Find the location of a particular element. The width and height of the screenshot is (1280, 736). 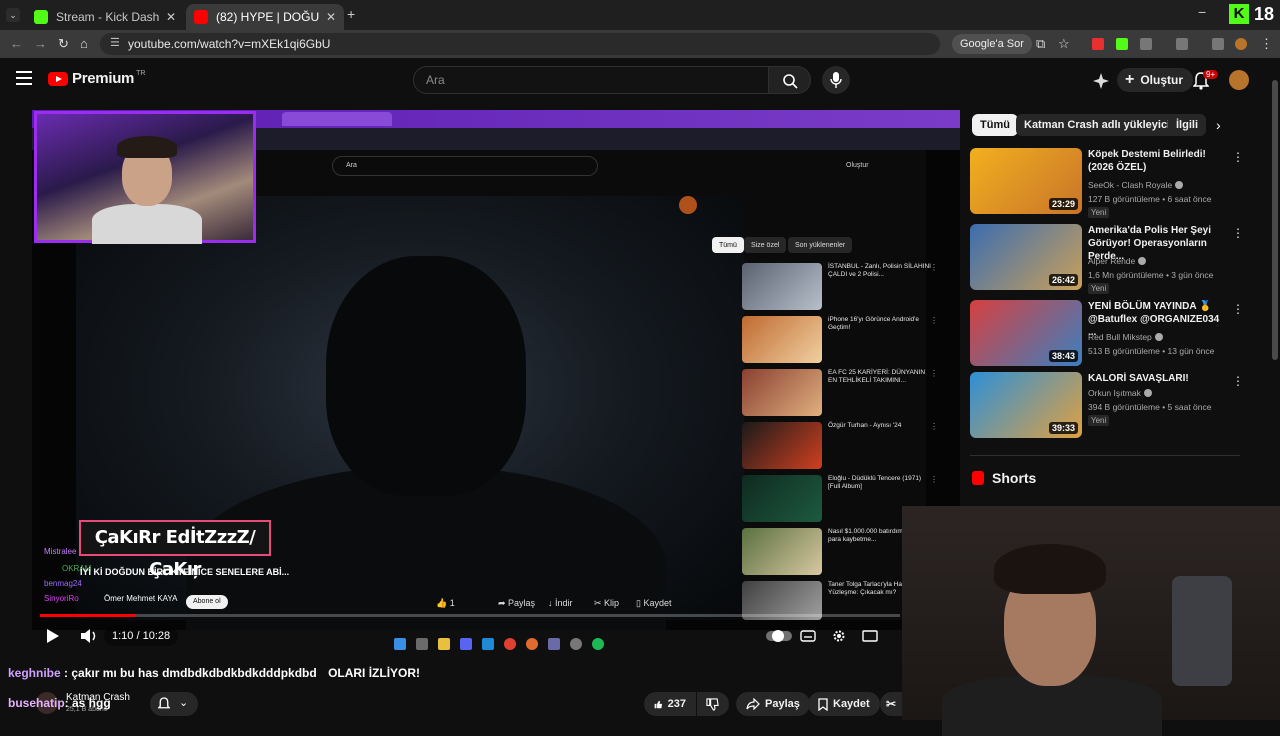

bookmark-star-icon: ☆ is located at coordinates (1064, 44).